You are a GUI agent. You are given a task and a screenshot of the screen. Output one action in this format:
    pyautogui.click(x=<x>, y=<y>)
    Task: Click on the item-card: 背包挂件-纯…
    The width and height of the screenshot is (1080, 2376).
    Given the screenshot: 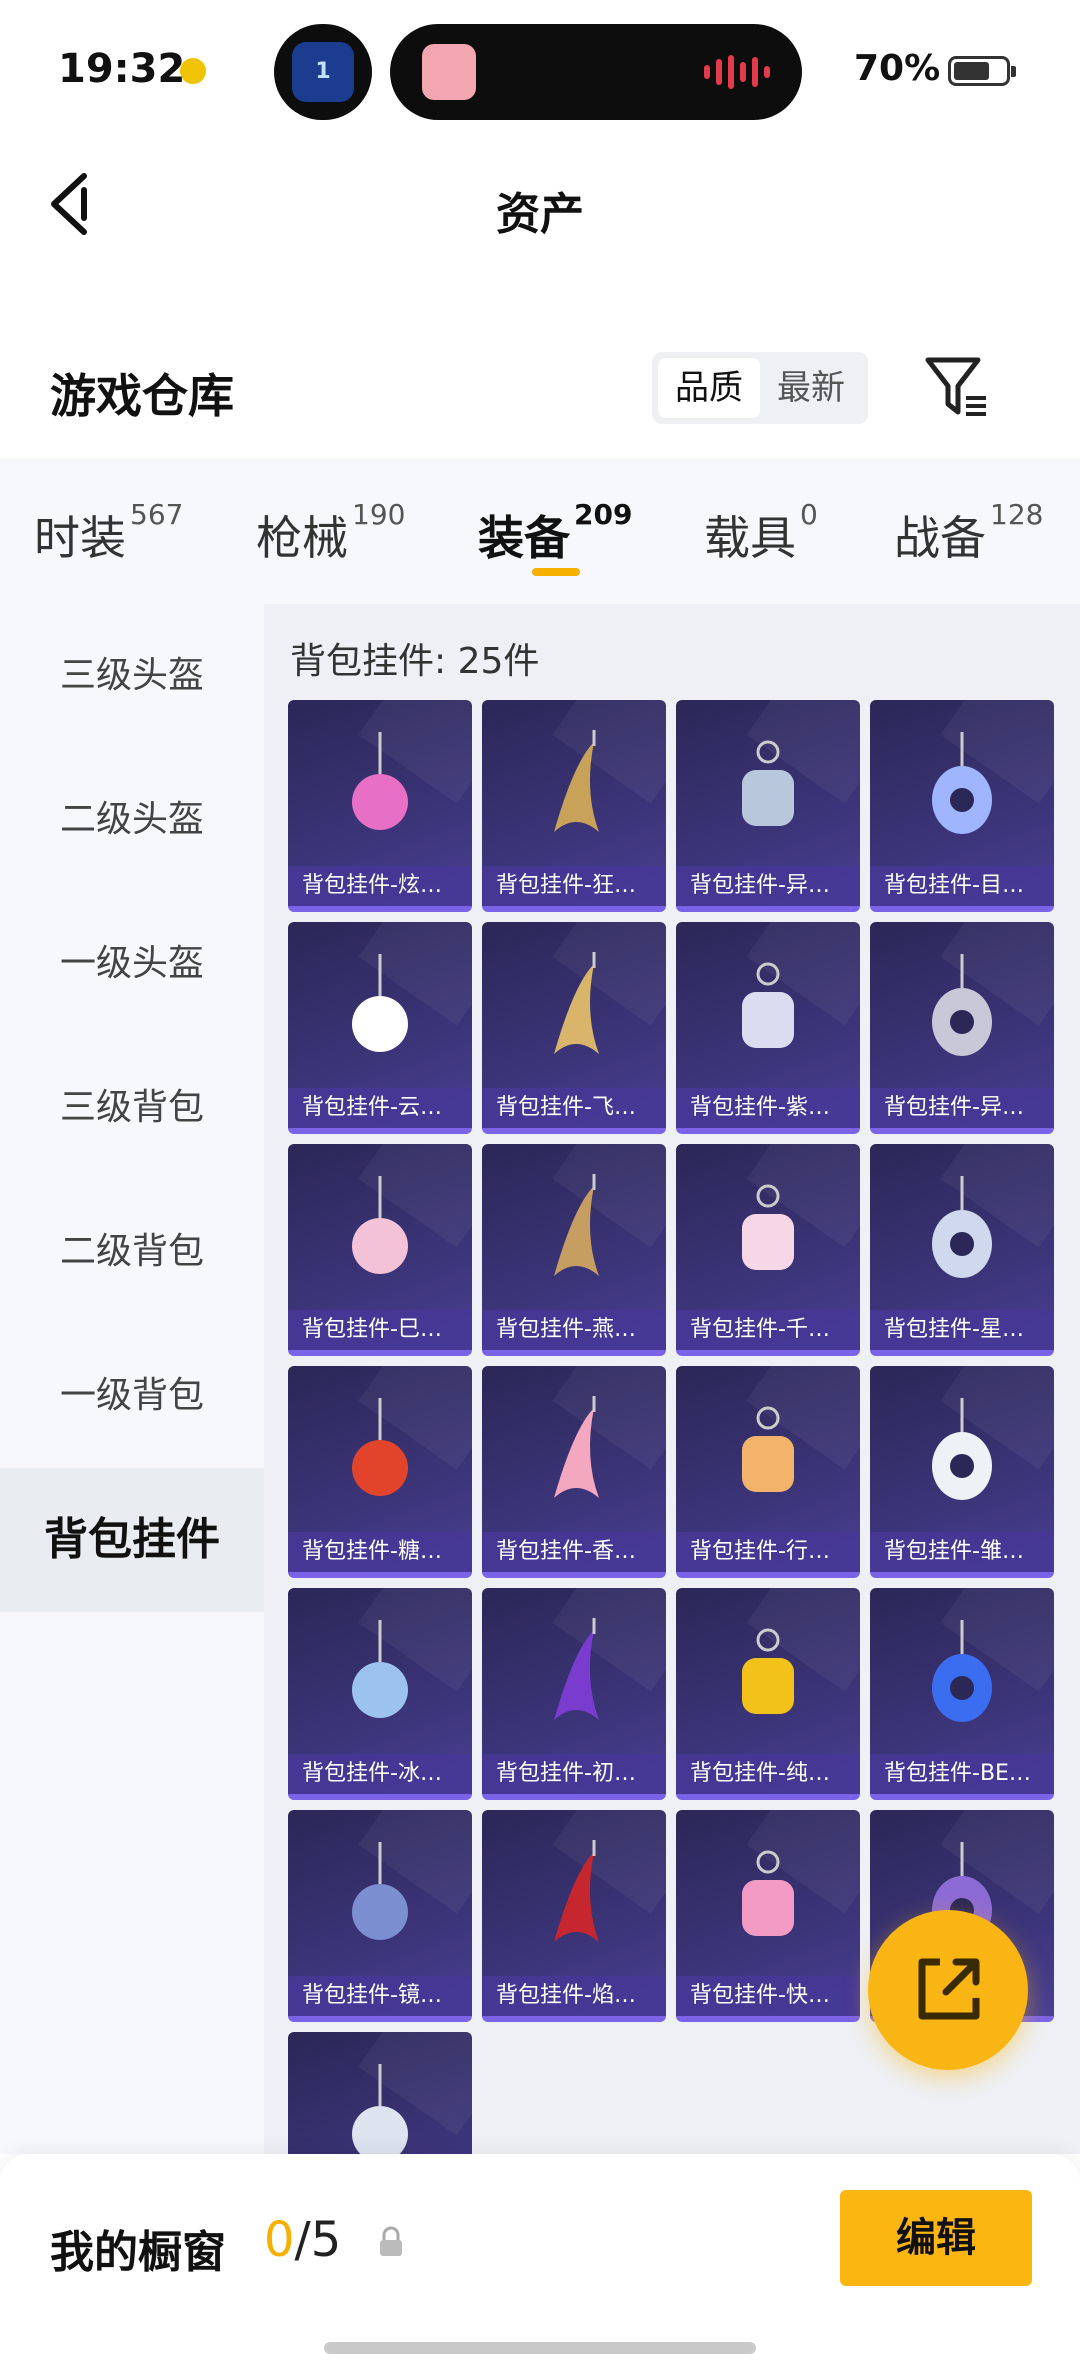 What is the action you would take?
    pyautogui.click(x=768, y=1694)
    